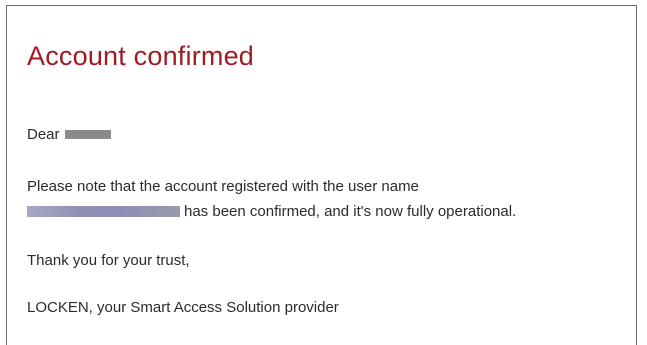 Image resolution: width=647 pixels, height=345 pixels. Describe the element at coordinates (43, 134) in the screenshot. I see `greeting-text: Dear` at that location.